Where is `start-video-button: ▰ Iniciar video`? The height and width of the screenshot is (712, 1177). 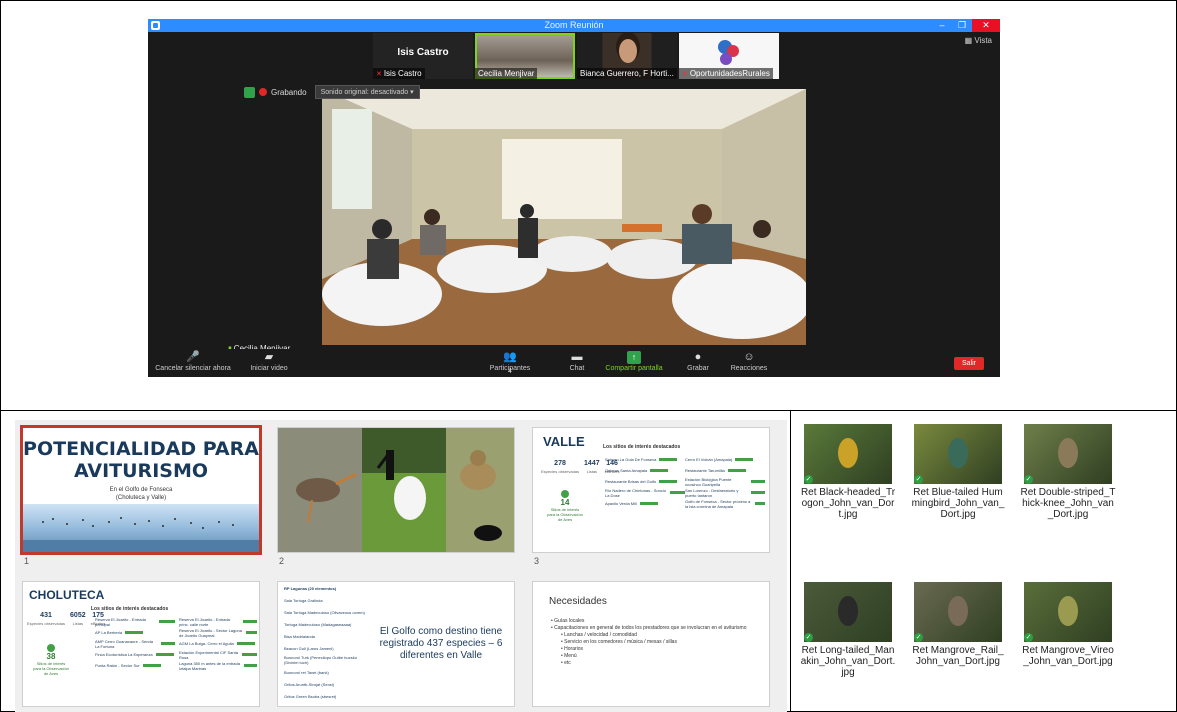 start-video-button: ▰ Iniciar video is located at coordinates (269, 361).